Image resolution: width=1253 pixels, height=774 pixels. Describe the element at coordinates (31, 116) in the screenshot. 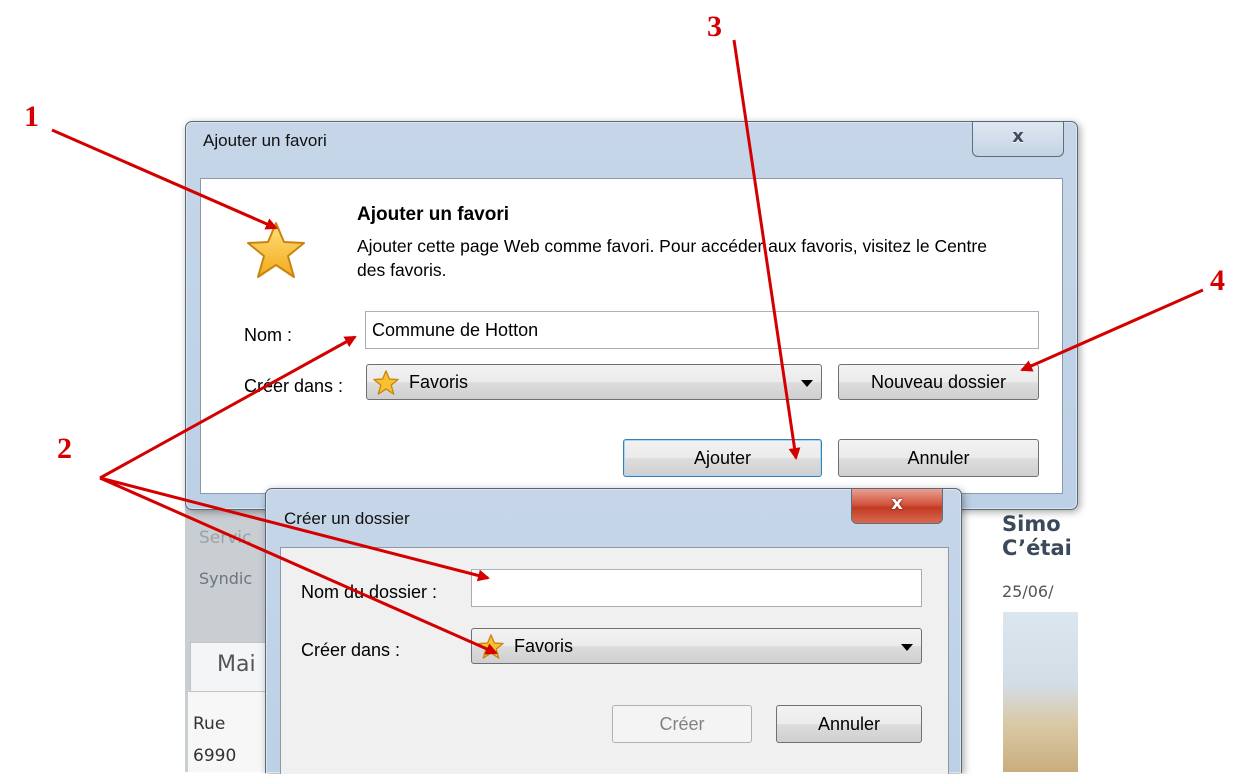

I see `annotation-label-1: 1` at that location.